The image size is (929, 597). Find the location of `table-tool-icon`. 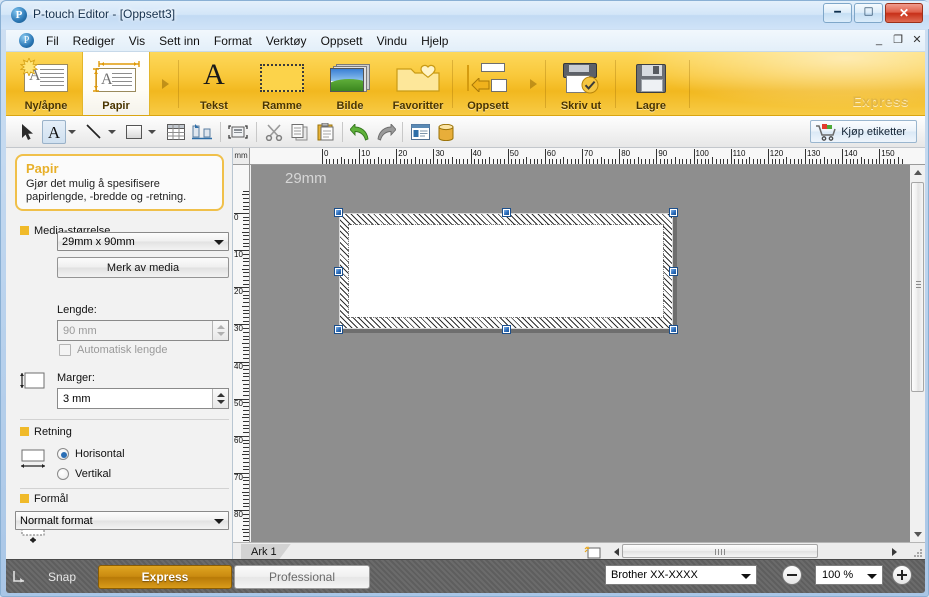

table-tool-icon is located at coordinates (176, 132).